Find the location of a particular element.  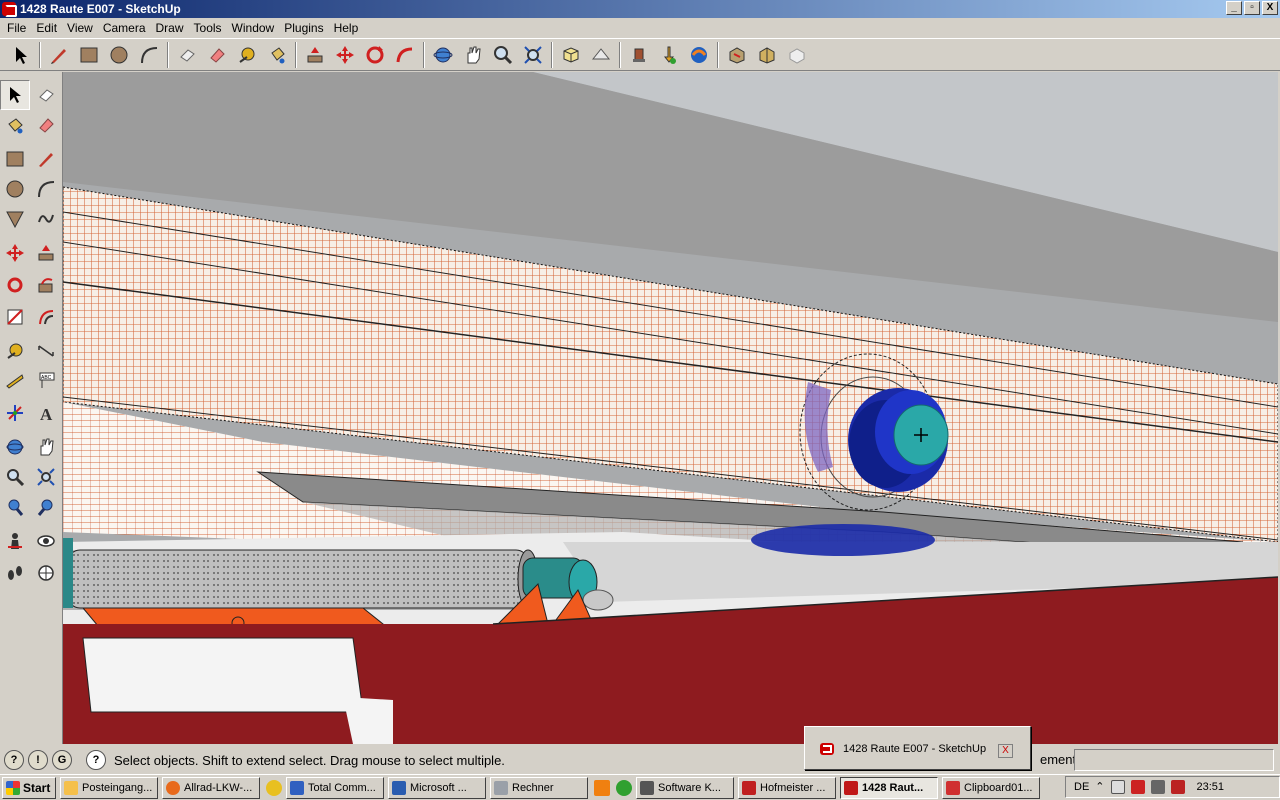

help-icon: ? is located at coordinates (96, 760).